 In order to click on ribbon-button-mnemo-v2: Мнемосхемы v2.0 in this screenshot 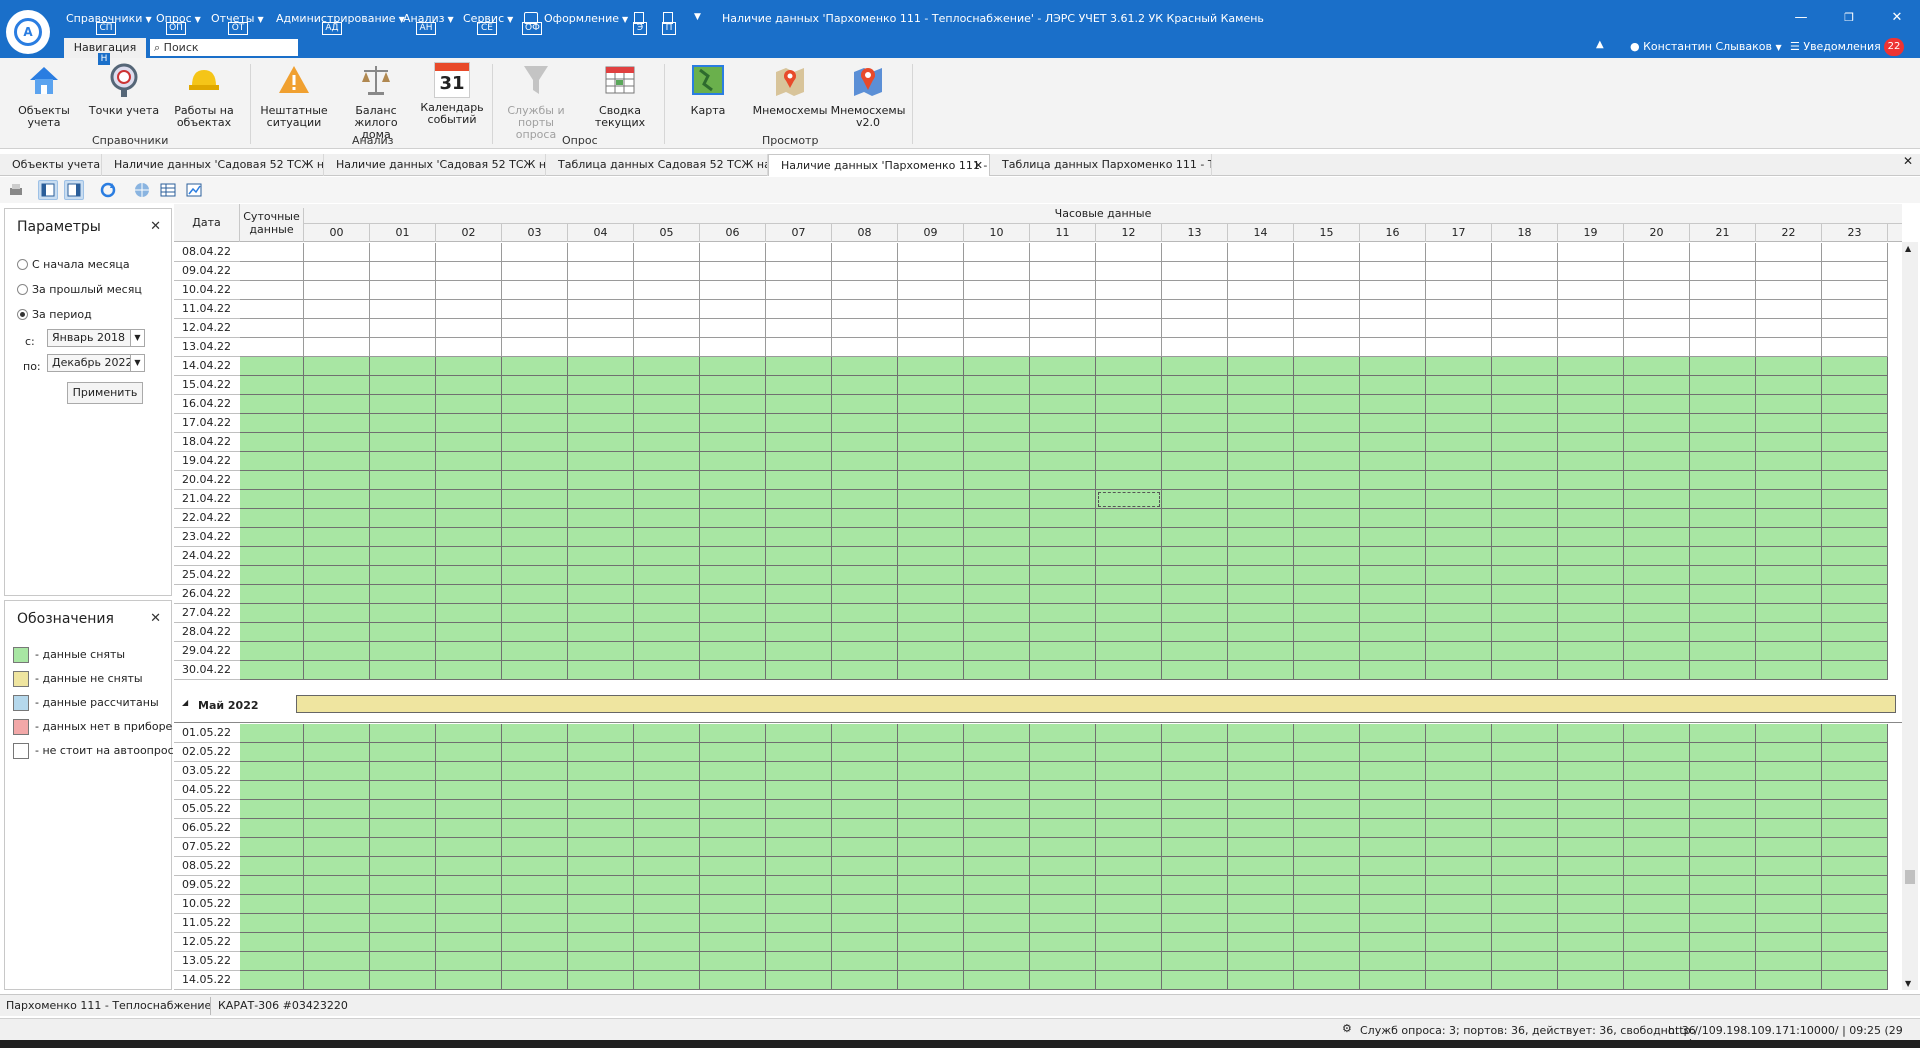, I will do `click(868, 95)`.